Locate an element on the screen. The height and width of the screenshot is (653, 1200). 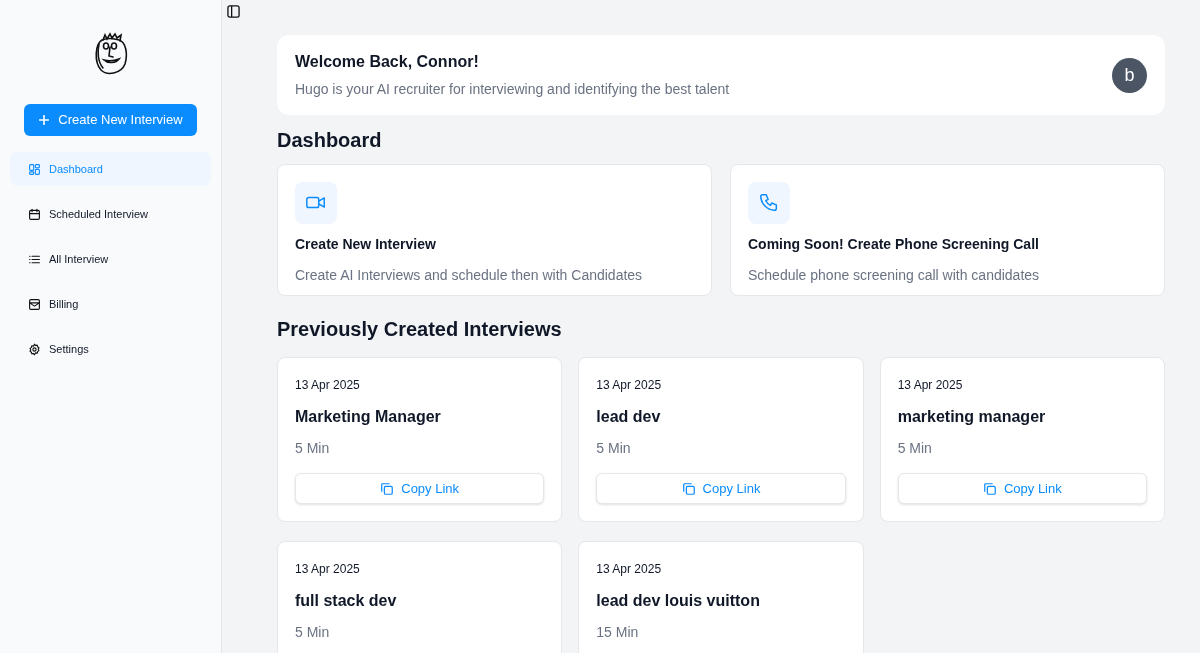
plus-icon is located at coordinates (44, 120).